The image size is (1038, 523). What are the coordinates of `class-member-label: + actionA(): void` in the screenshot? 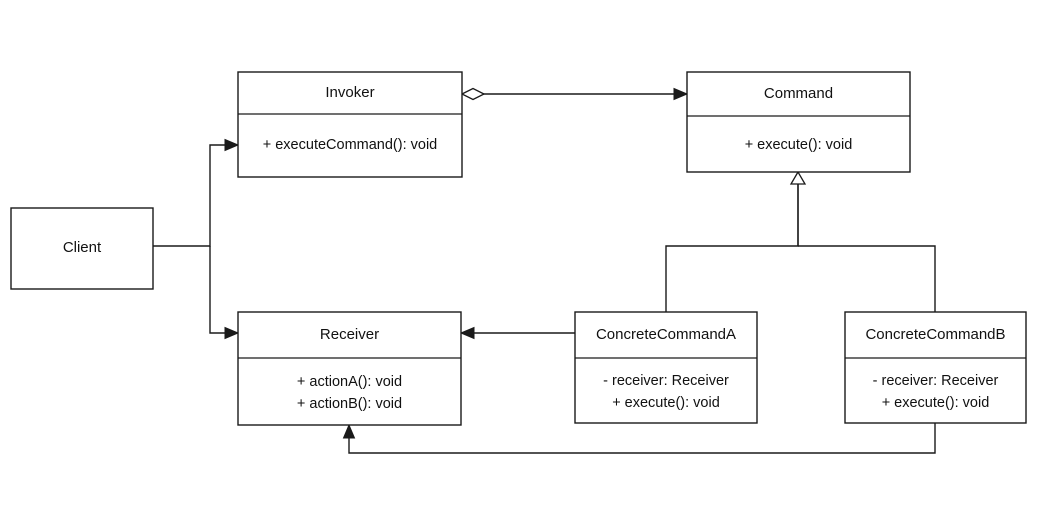 It's located at (349, 382).